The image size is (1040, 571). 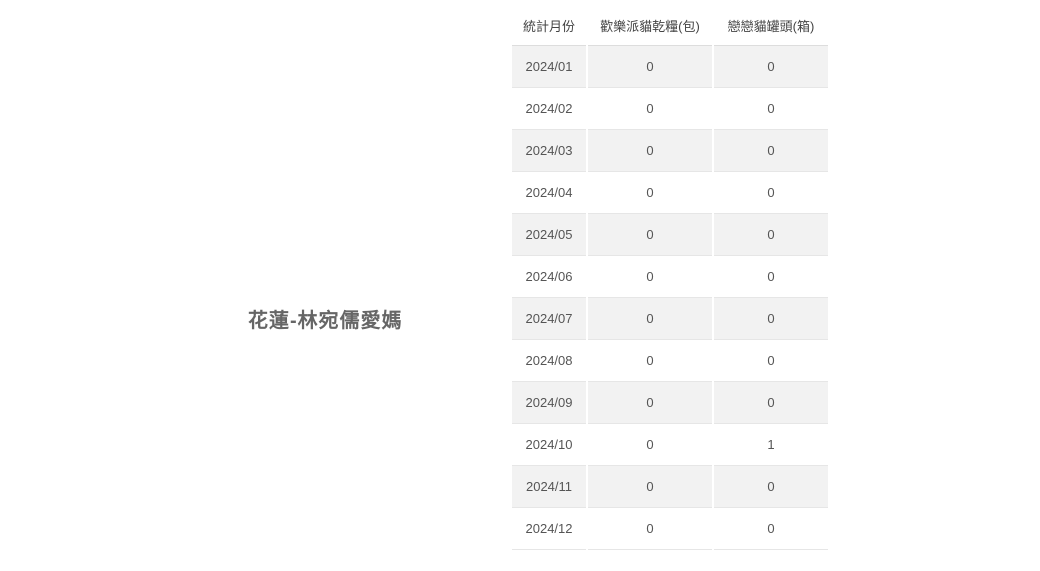 I want to click on table-row: 2024/07 0 0, so click(x=670, y=319).